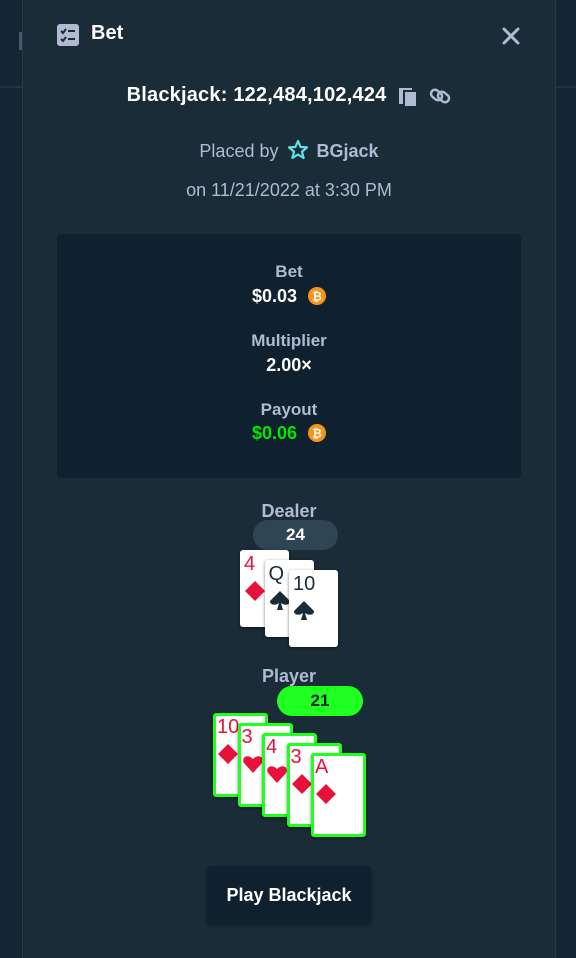 The width and height of the screenshot is (576, 958). I want to click on bet-value: $0.03, so click(274, 296).